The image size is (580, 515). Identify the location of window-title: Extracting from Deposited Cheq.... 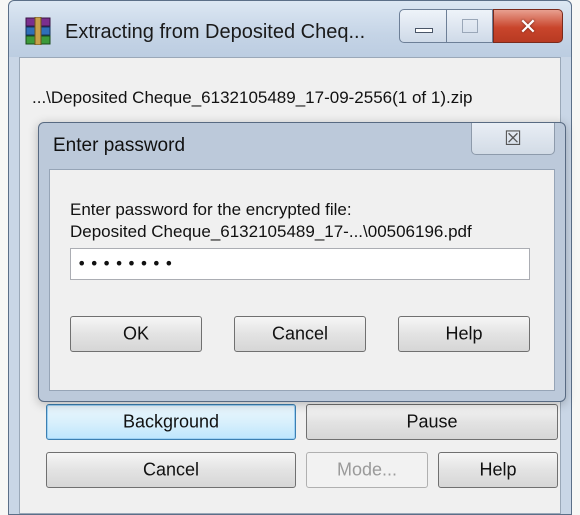
(215, 32).